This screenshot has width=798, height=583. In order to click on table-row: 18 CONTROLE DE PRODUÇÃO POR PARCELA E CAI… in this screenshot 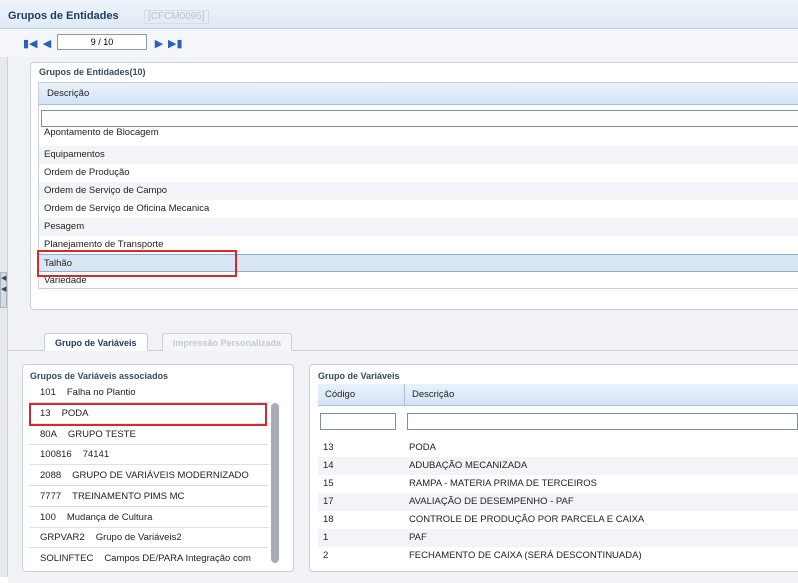, I will do `click(558, 520)`.